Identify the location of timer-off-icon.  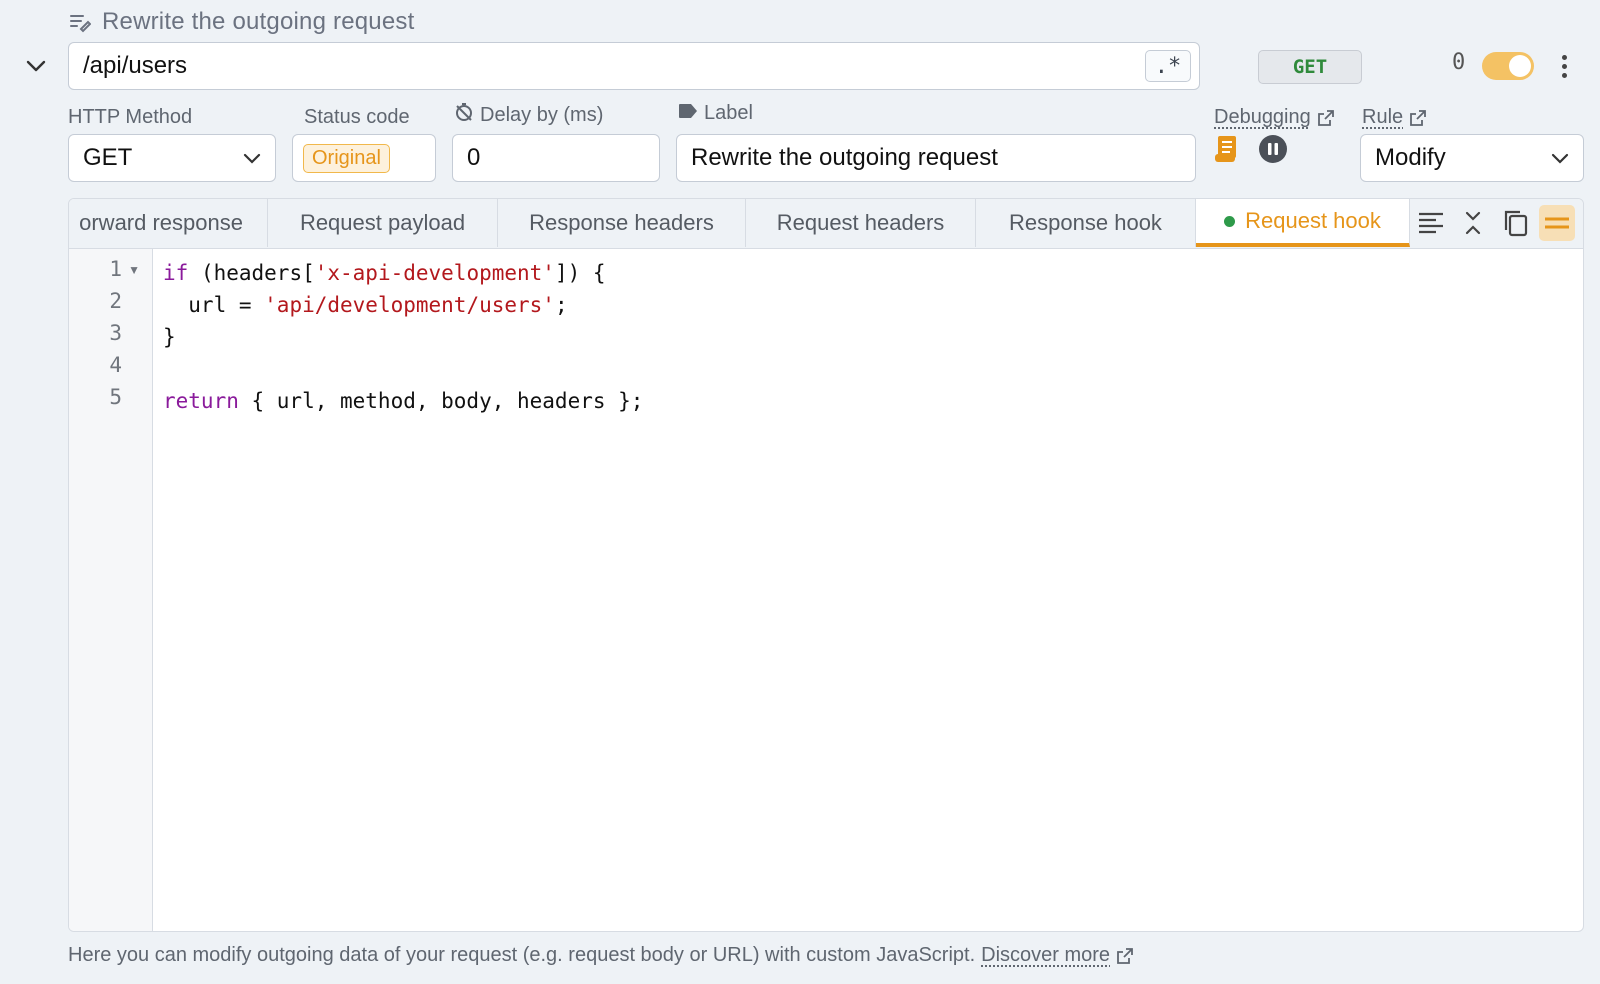
(464, 115).